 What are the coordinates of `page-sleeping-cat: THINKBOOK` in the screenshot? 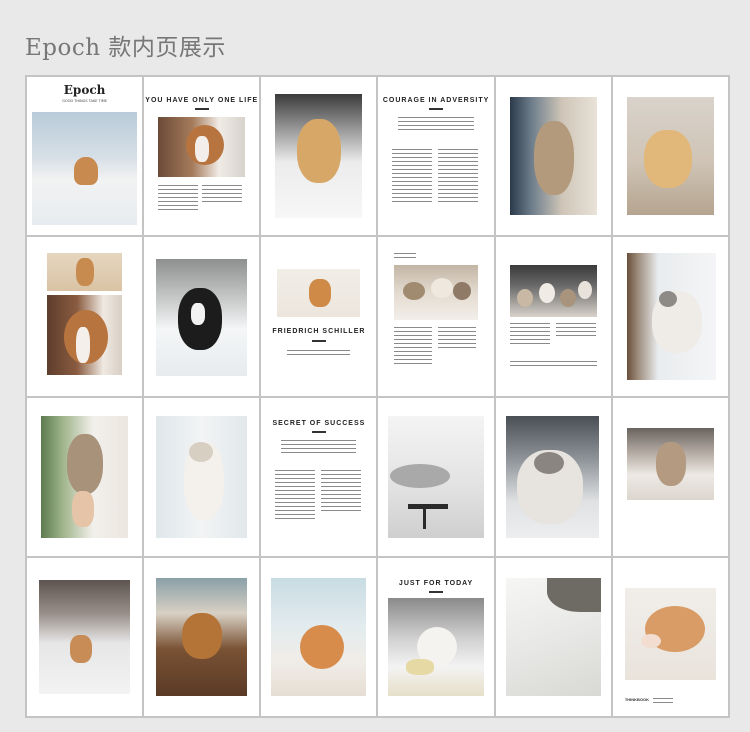 It's located at (670, 636).